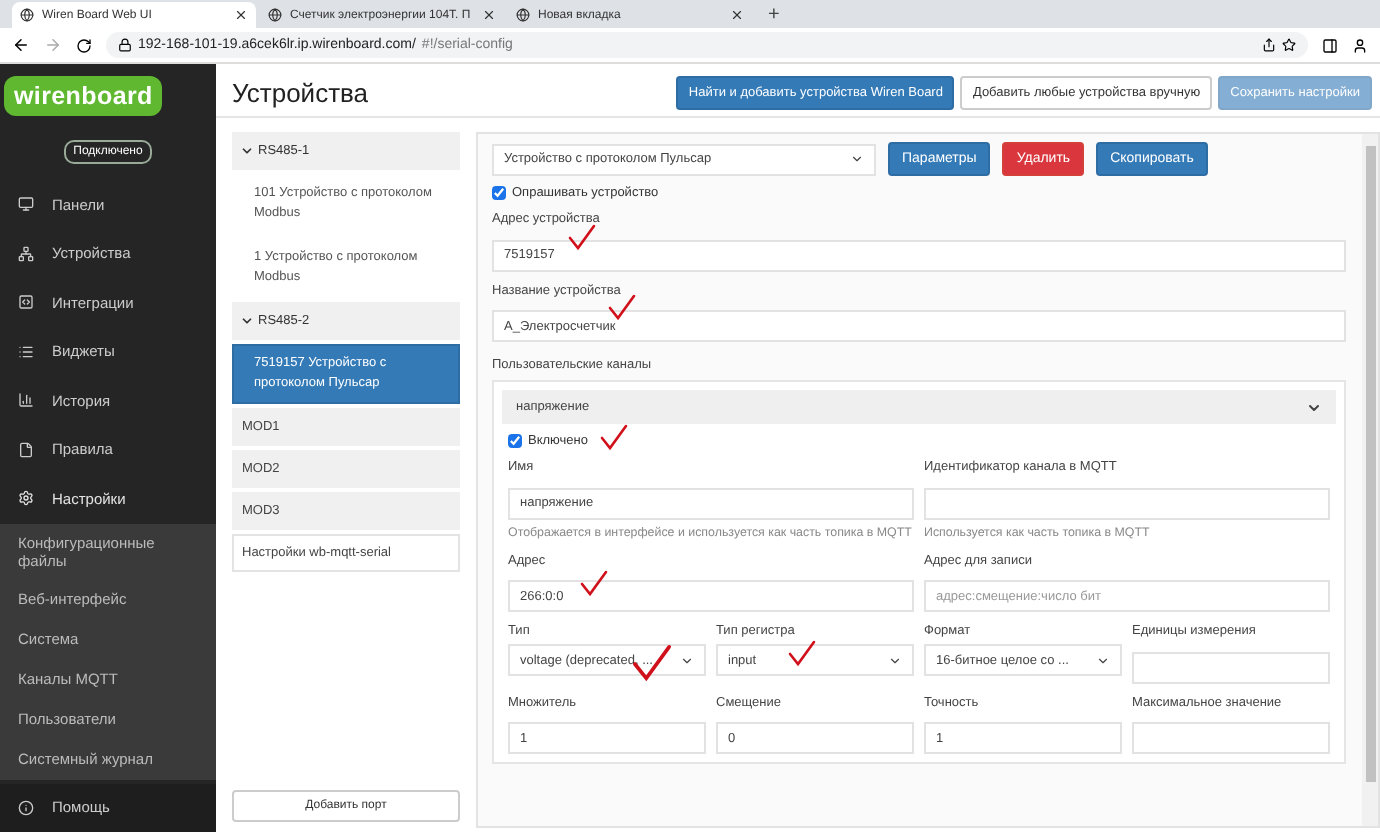 This screenshot has width=1380, height=832. I want to click on info-icon, so click(26, 807).